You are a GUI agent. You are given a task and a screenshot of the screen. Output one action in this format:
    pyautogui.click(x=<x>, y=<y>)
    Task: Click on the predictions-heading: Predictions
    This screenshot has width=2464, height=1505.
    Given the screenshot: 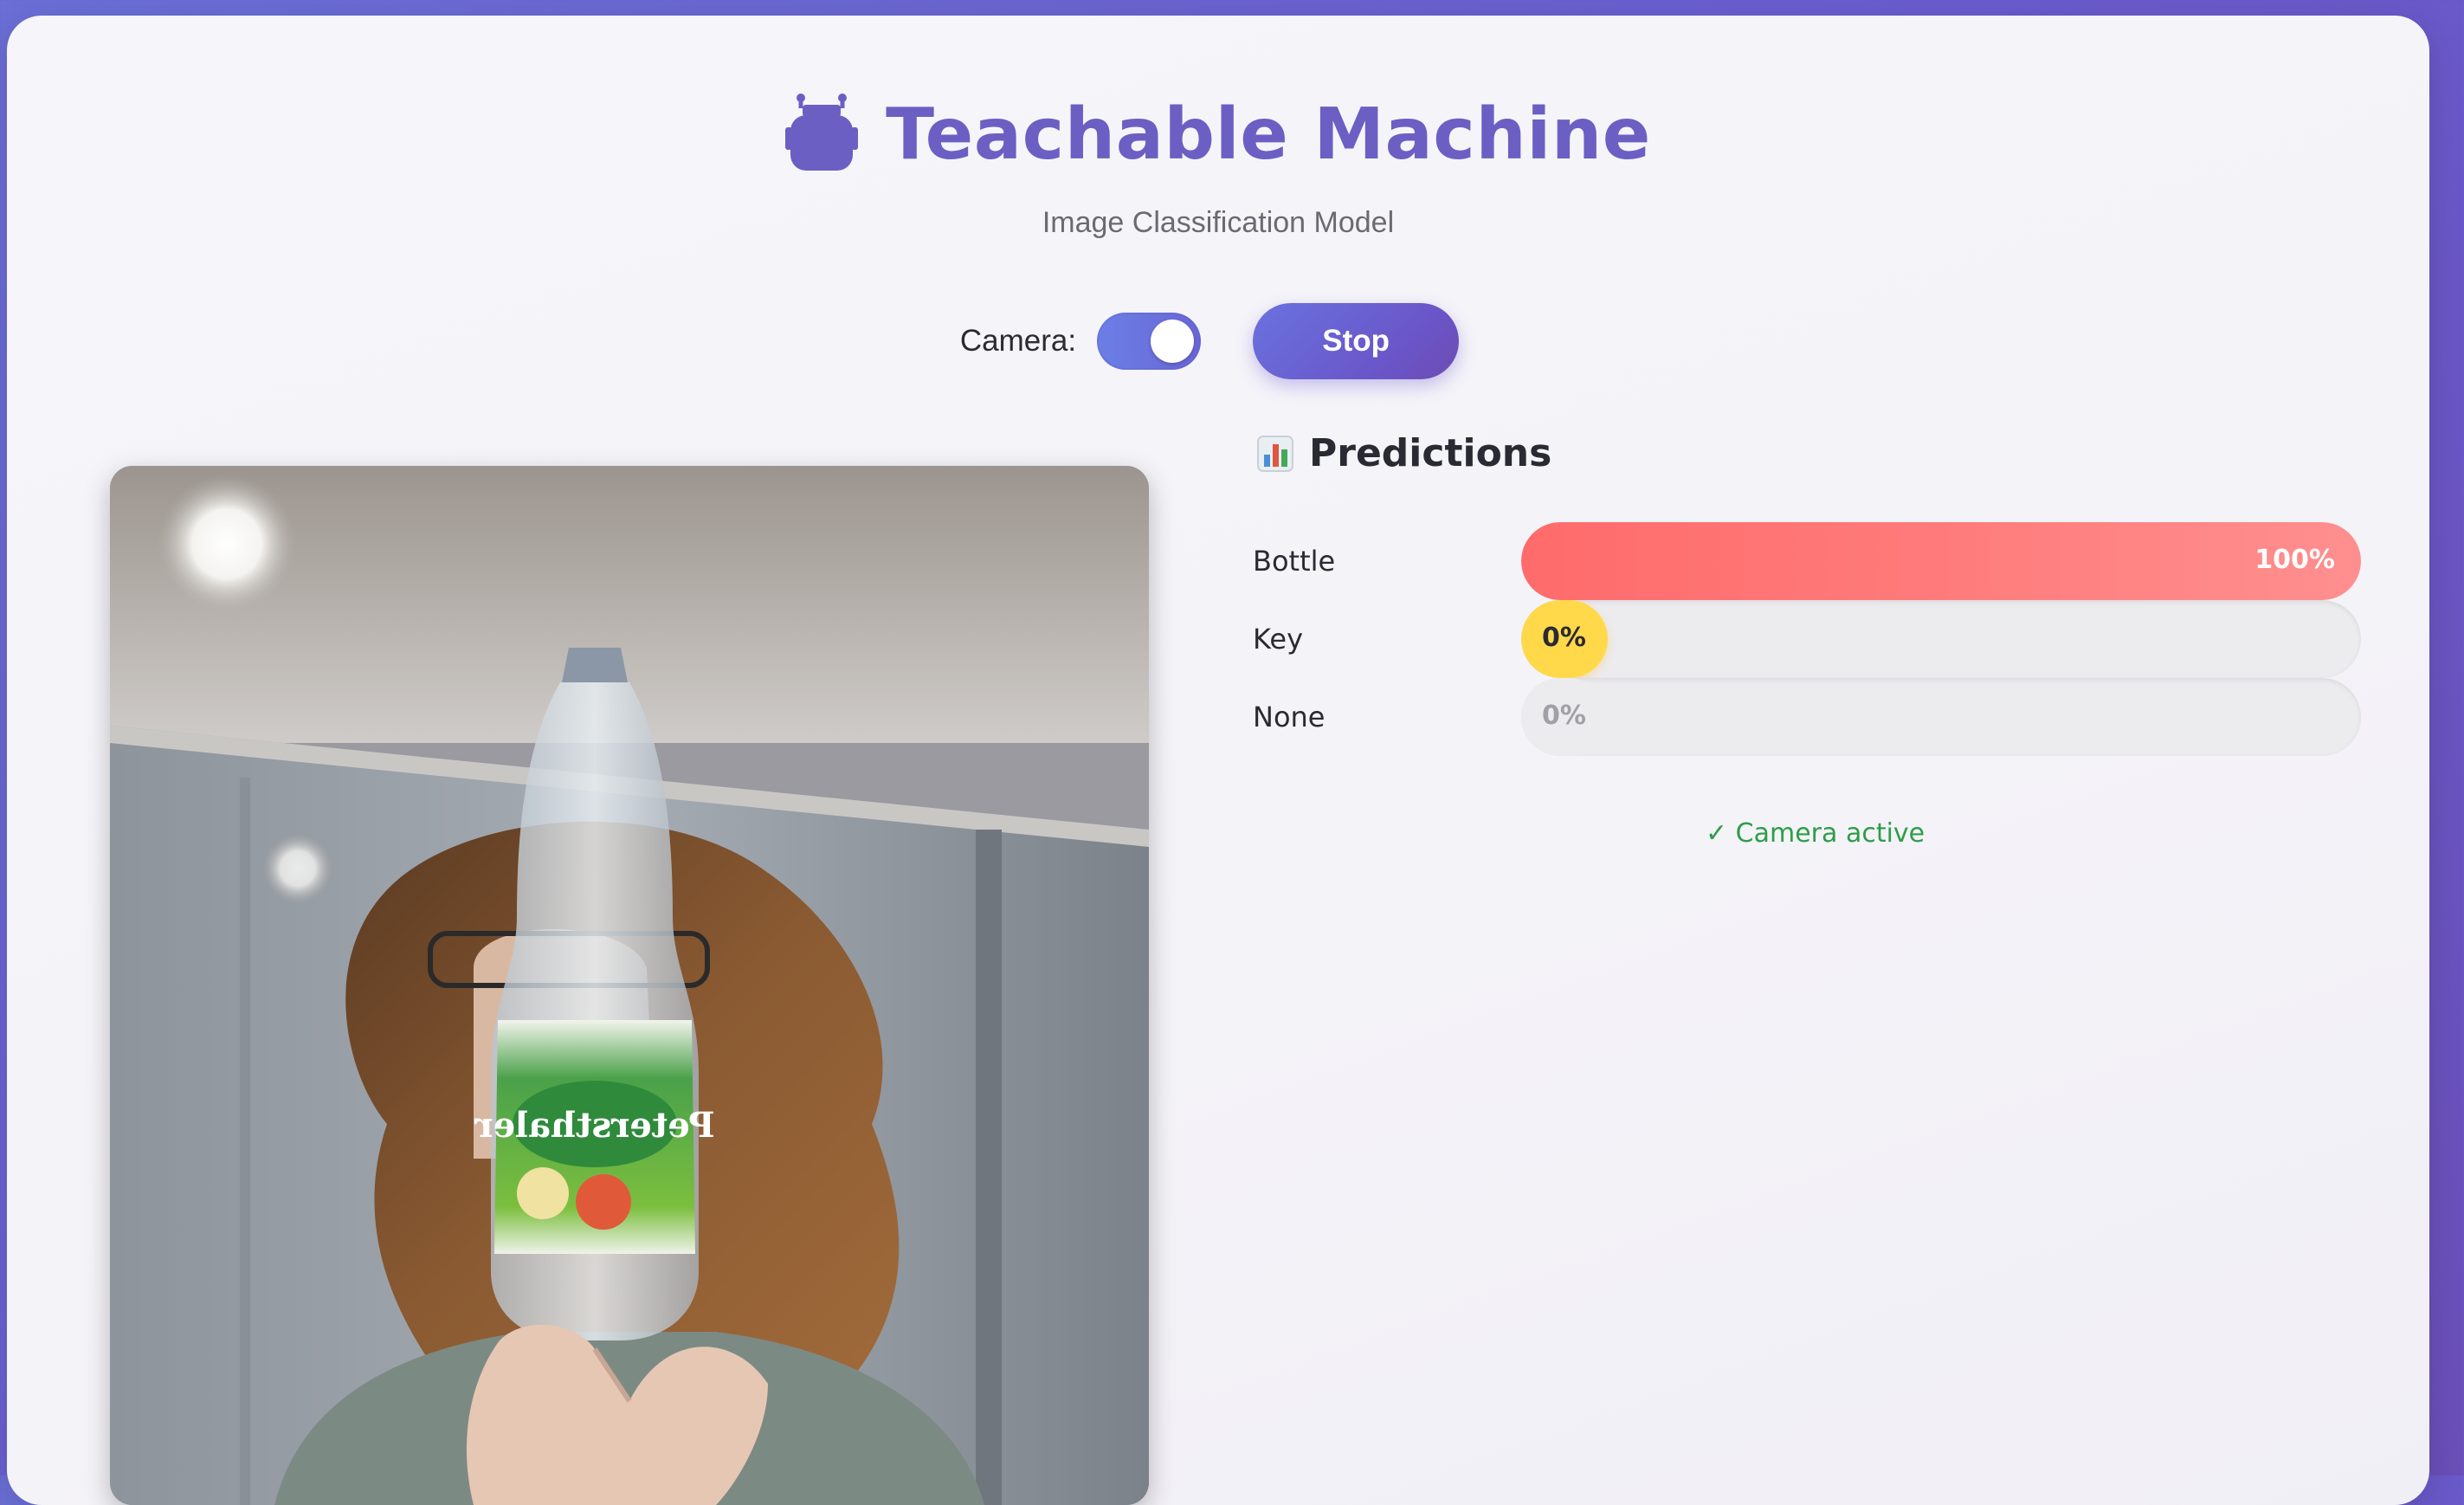 What is the action you would take?
    pyautogui.click(x=1404, y=453)
    